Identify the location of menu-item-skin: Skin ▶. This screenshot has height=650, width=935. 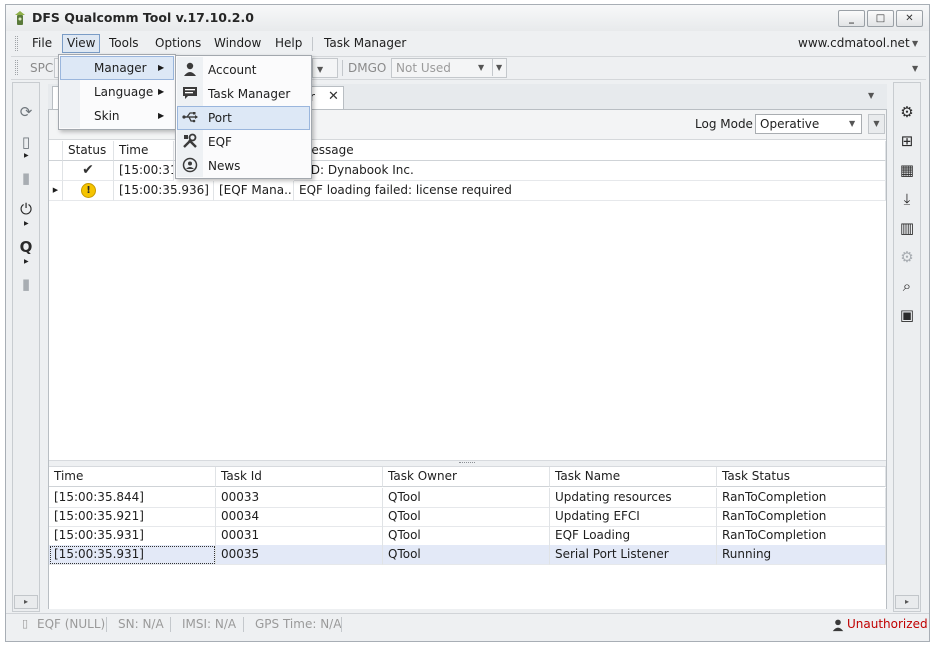
(117, 116).